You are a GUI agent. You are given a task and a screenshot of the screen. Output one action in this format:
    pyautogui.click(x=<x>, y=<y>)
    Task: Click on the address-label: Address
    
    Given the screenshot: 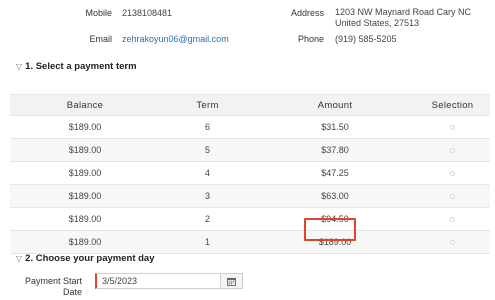 What is the action you would take?
    pyautogui.click(x=307, y=13)
    